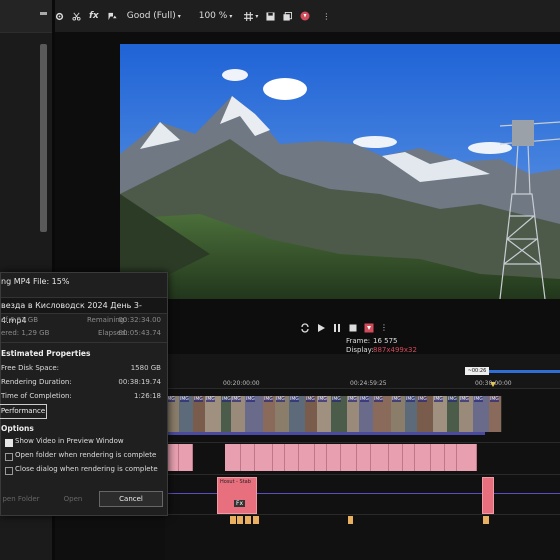 This screenshot has width=560, height=560. What do you see at coordinates (235, 482) in the screenshot?
I see `audio-clip-label: Hosut - Stab` at bounding box center [235, 482].